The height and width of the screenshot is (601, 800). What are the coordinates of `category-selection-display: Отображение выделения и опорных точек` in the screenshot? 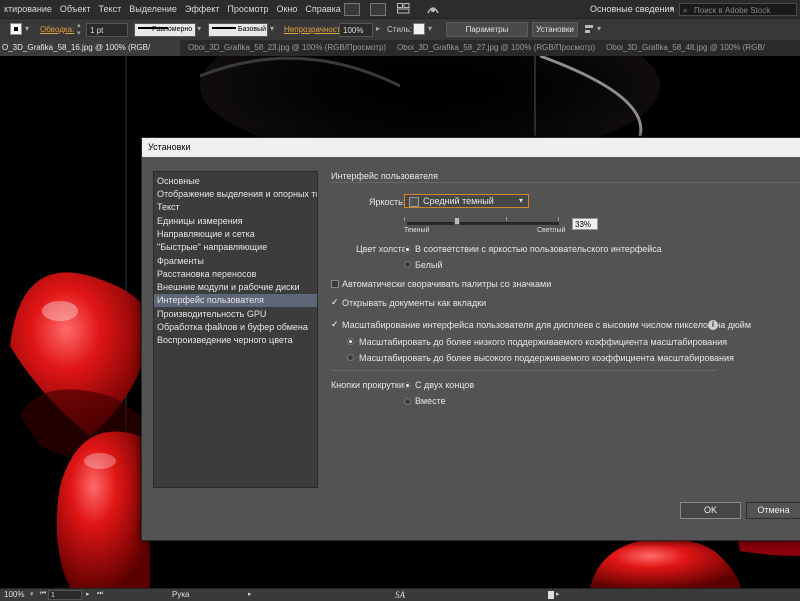 It's located at (235, 194).